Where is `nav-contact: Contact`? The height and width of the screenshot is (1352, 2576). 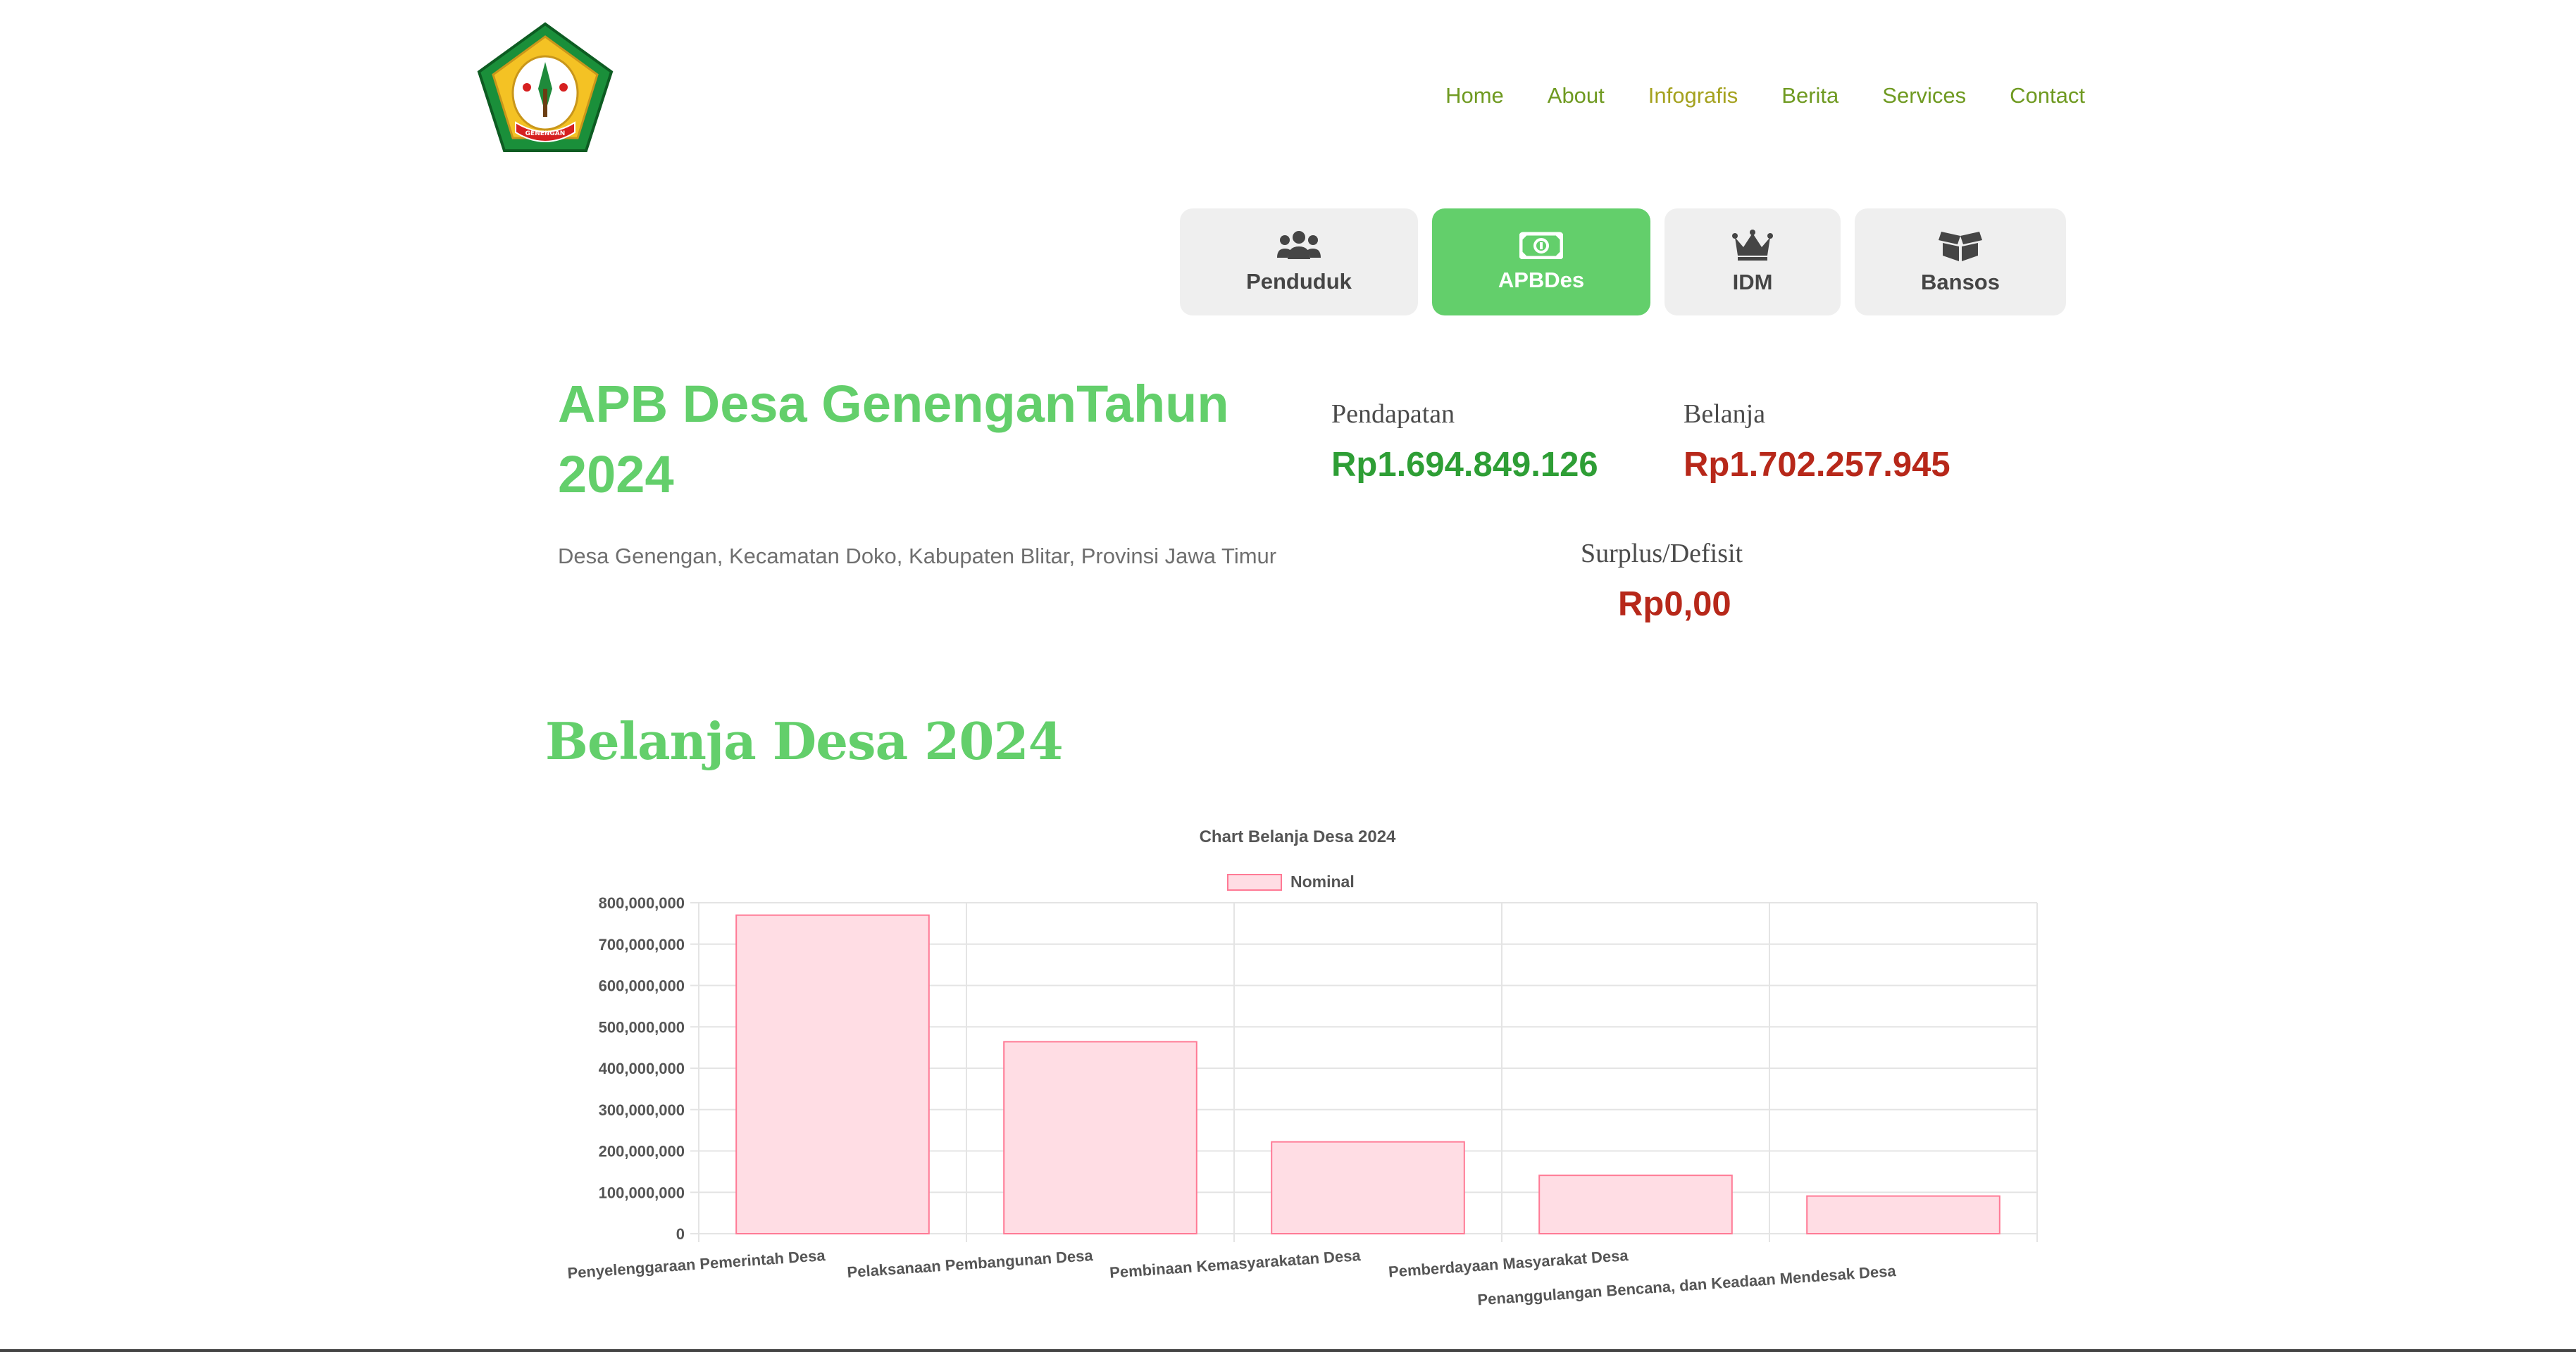
nav-contact: Contact is located at coordinates (2047, 95).